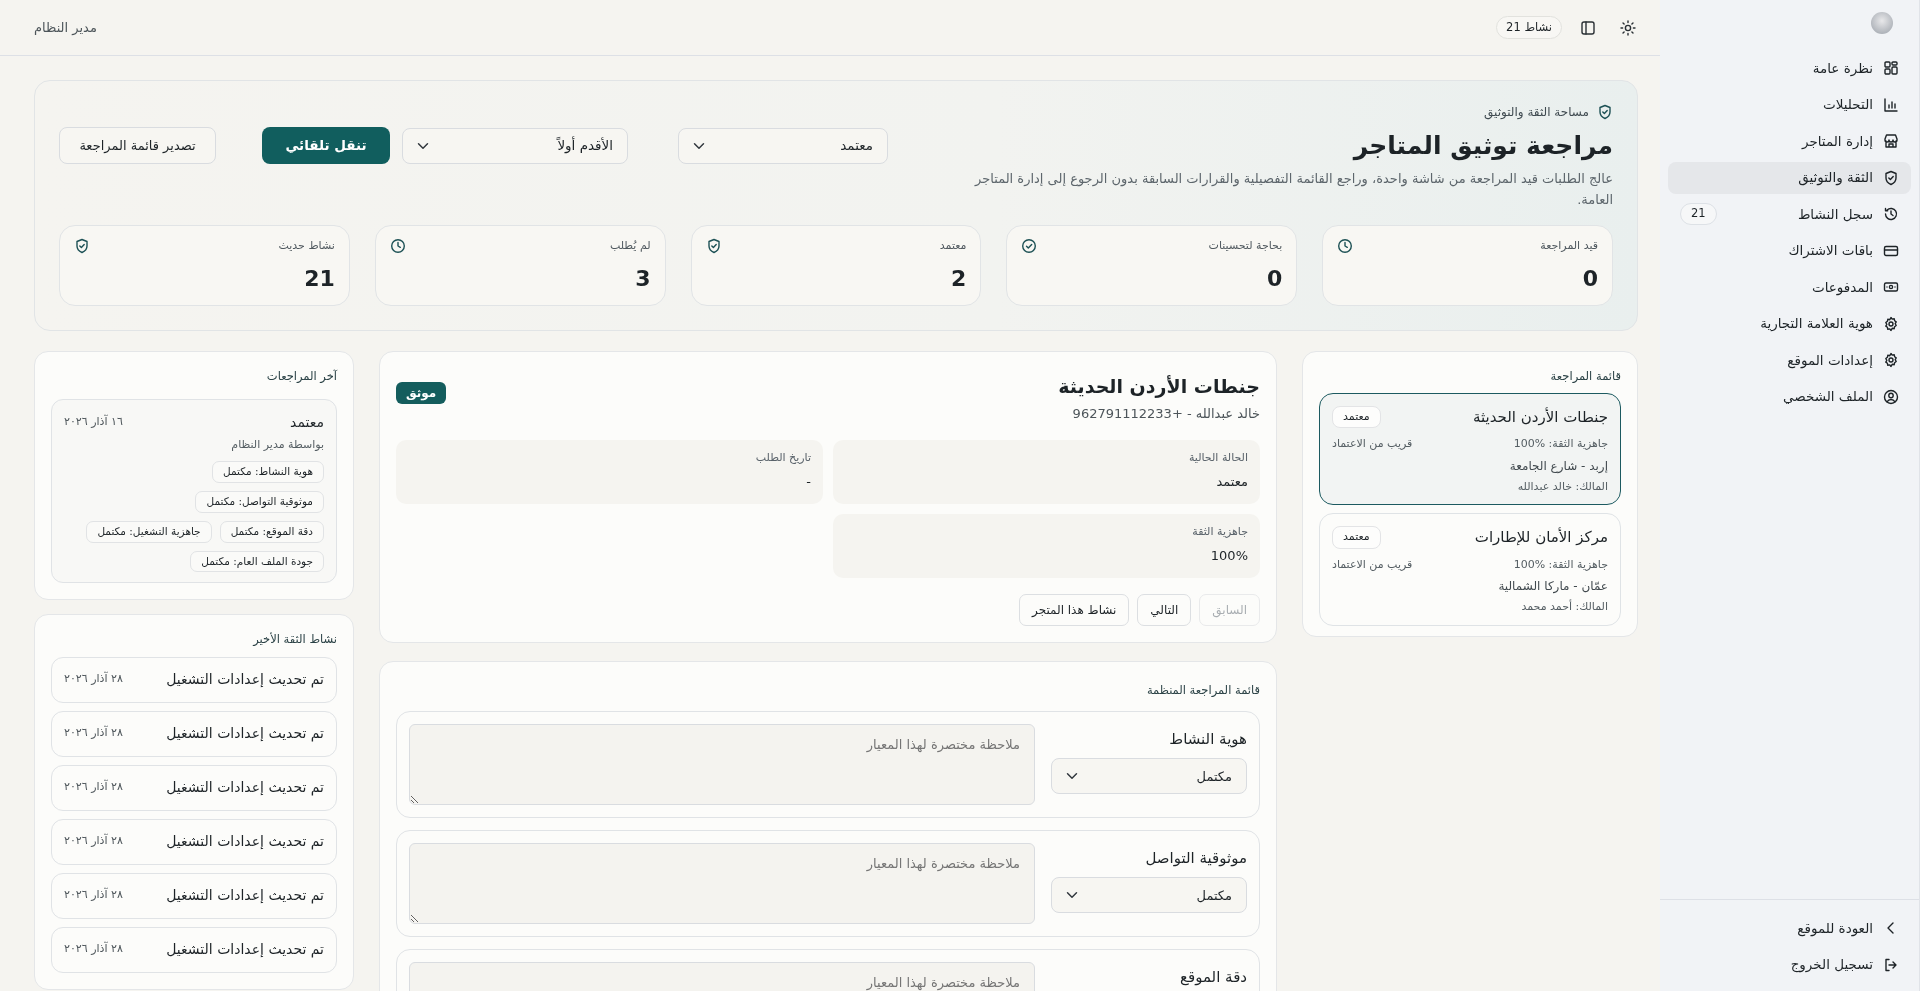 The image size is (1920, 991). What do you see at coordinates (1891, 141) in the screenshot?
I see `store-icon` at bounding box center [1891, 141].